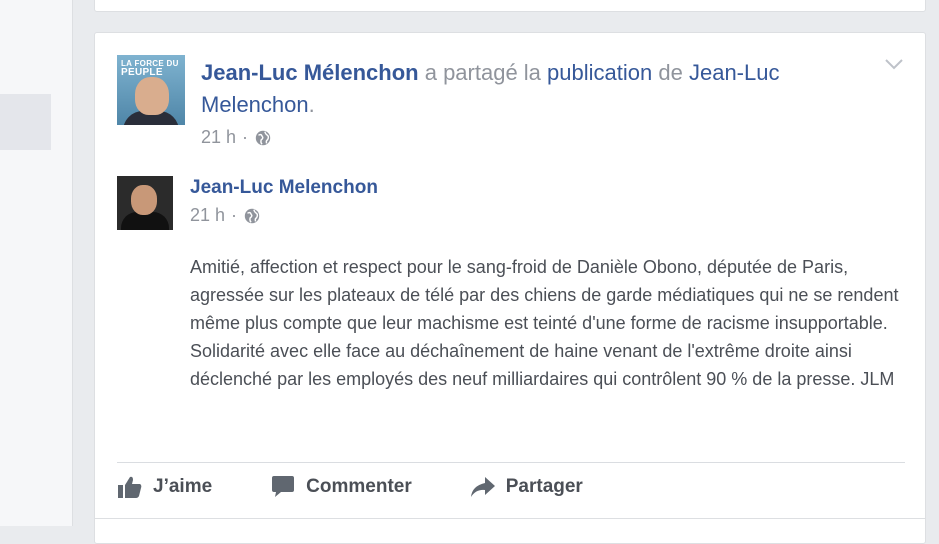  What do you see at coordinates (36, 263) in the screenshot?
I see `left-sidebar` at bounding box center [36, 263].